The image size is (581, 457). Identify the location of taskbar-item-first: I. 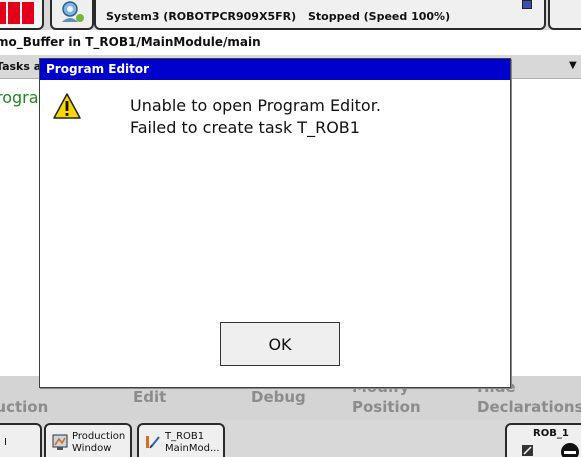
(21, 440).